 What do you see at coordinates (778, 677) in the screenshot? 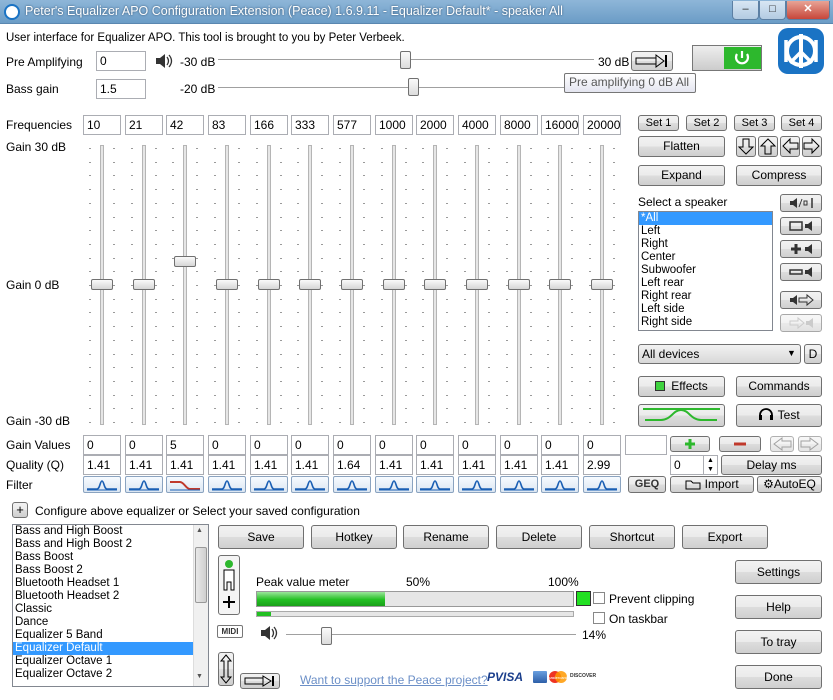
I see `done-button: Done` at bounding box center [778, 677].